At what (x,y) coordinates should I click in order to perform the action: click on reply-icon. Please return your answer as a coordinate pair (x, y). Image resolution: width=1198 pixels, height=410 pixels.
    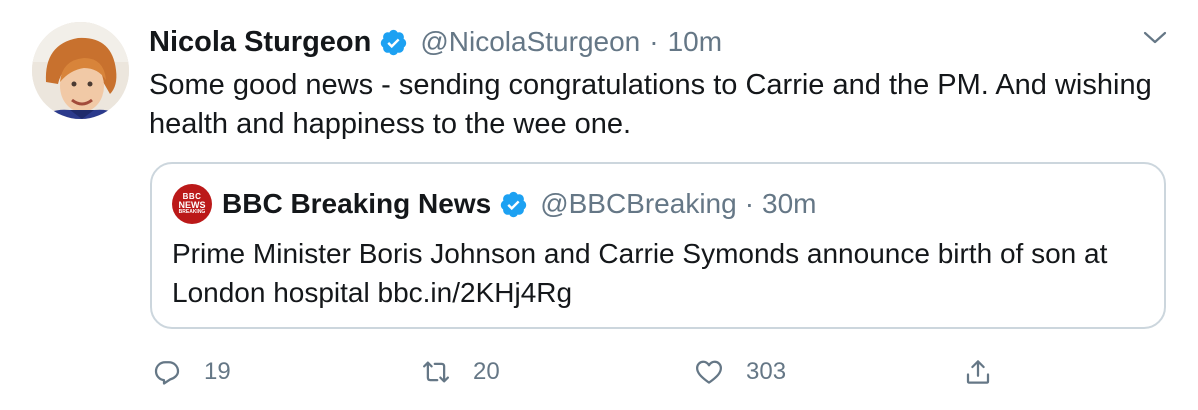
    Looking at the image, I should click on (167, 373).